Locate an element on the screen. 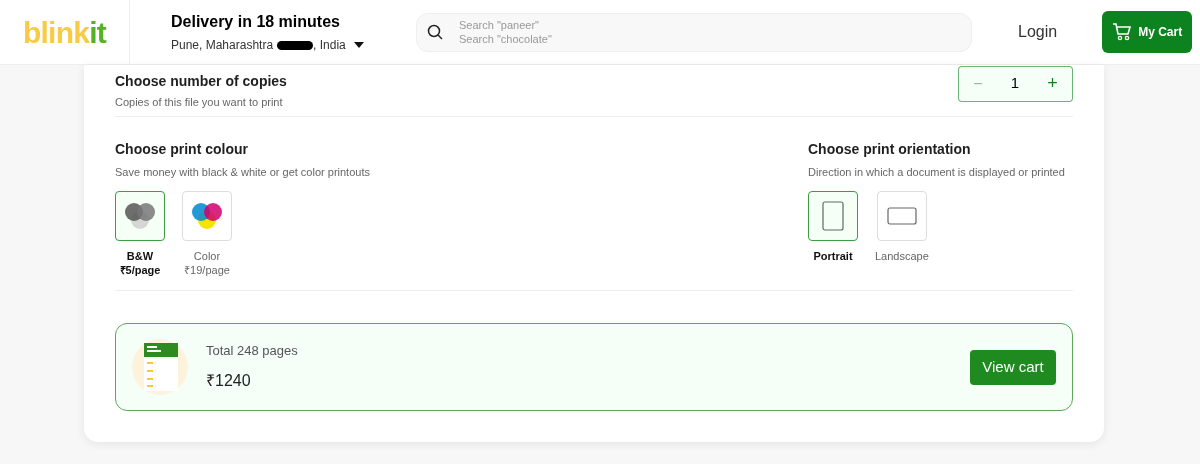  section-subtitle: Copies of this file you want to print is located at coordinates (199, 102).